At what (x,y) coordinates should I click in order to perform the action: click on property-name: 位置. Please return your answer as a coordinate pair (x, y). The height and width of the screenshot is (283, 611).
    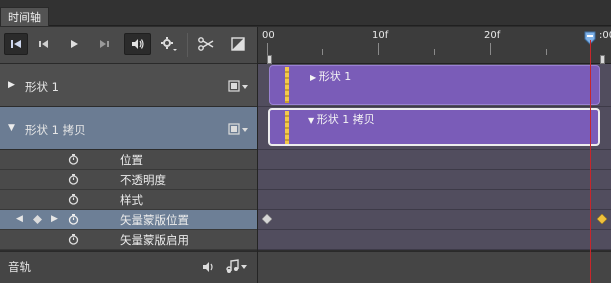
    Looking at the image, I should click on (131, 160).